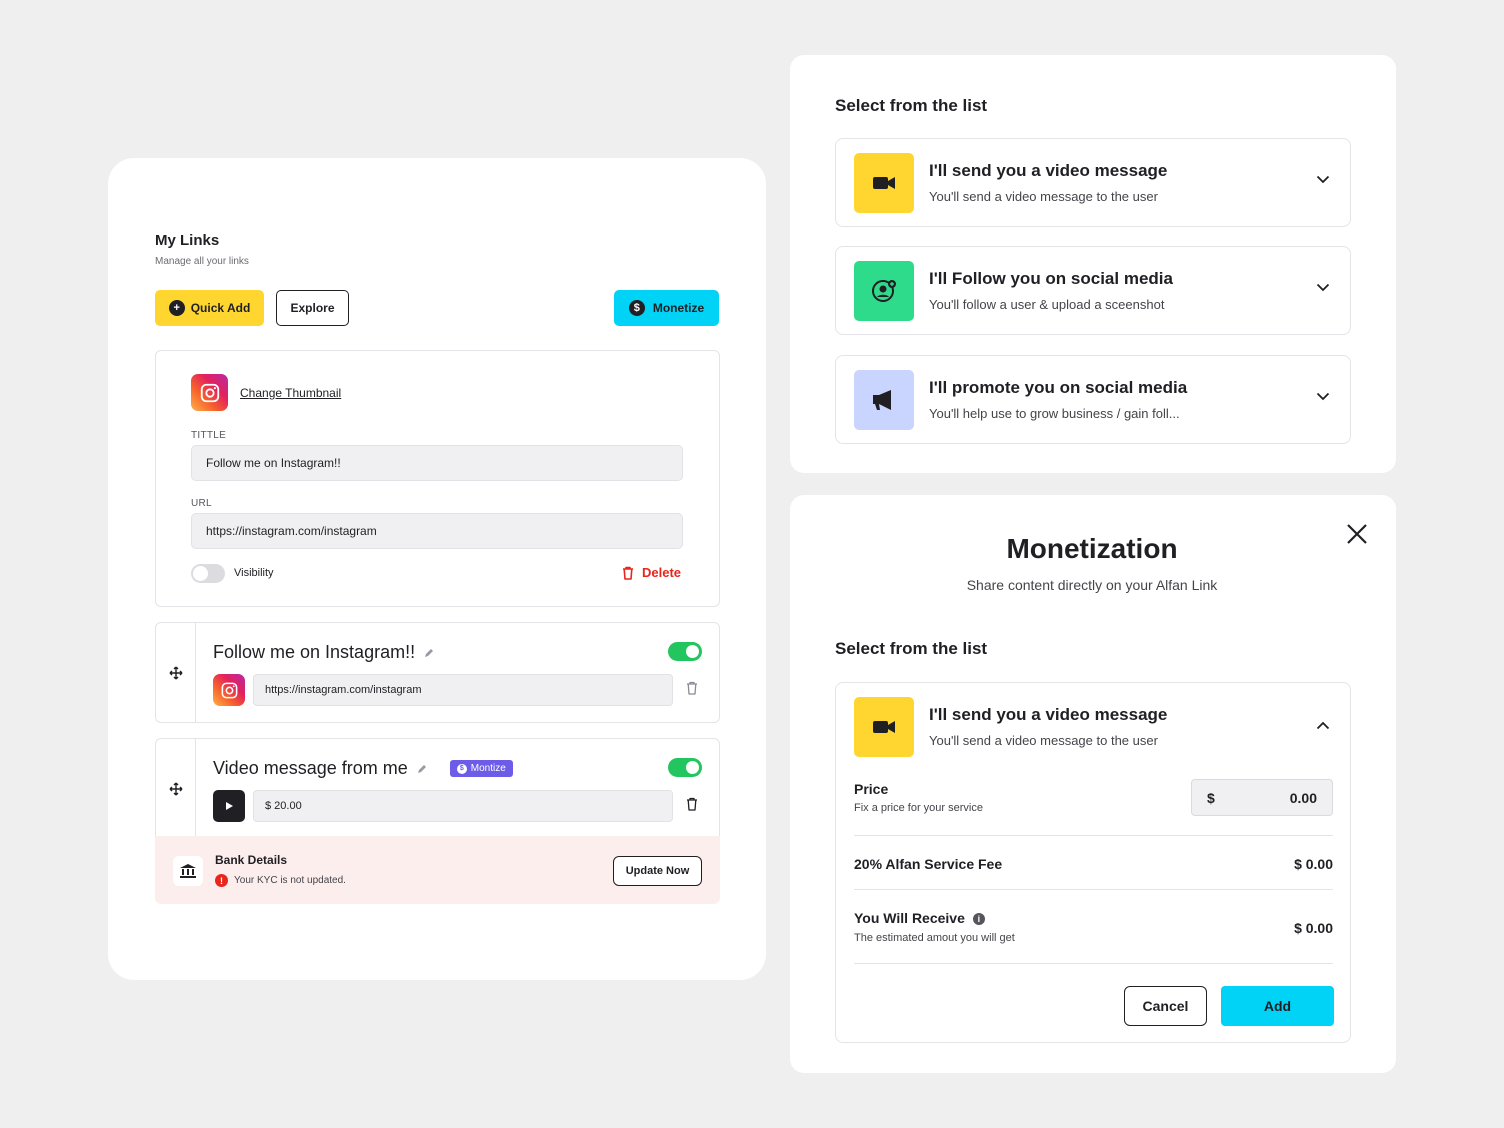  What do you see at coordinates (657, 871) in the screenshot?
I see `update-now-button: Update Now` at bounding box center [657, 871].